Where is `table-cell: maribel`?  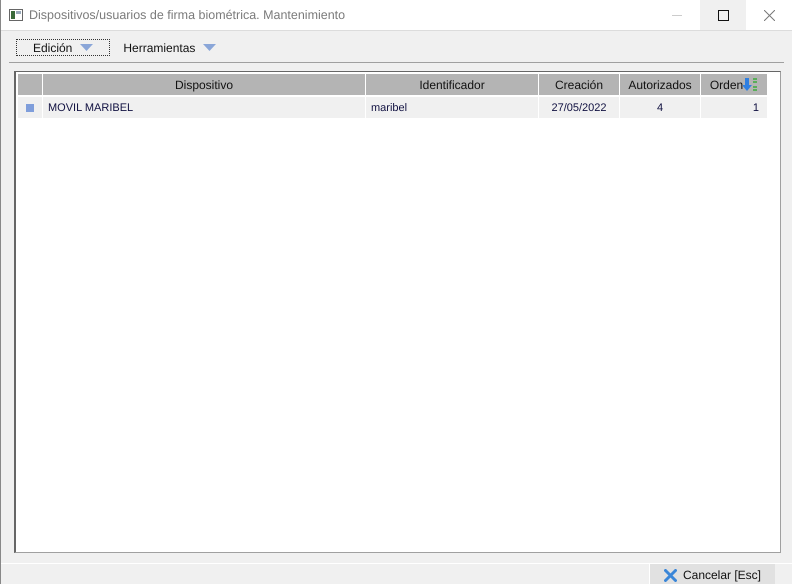 table-cell: maribel is located at coordinates (452, 107).